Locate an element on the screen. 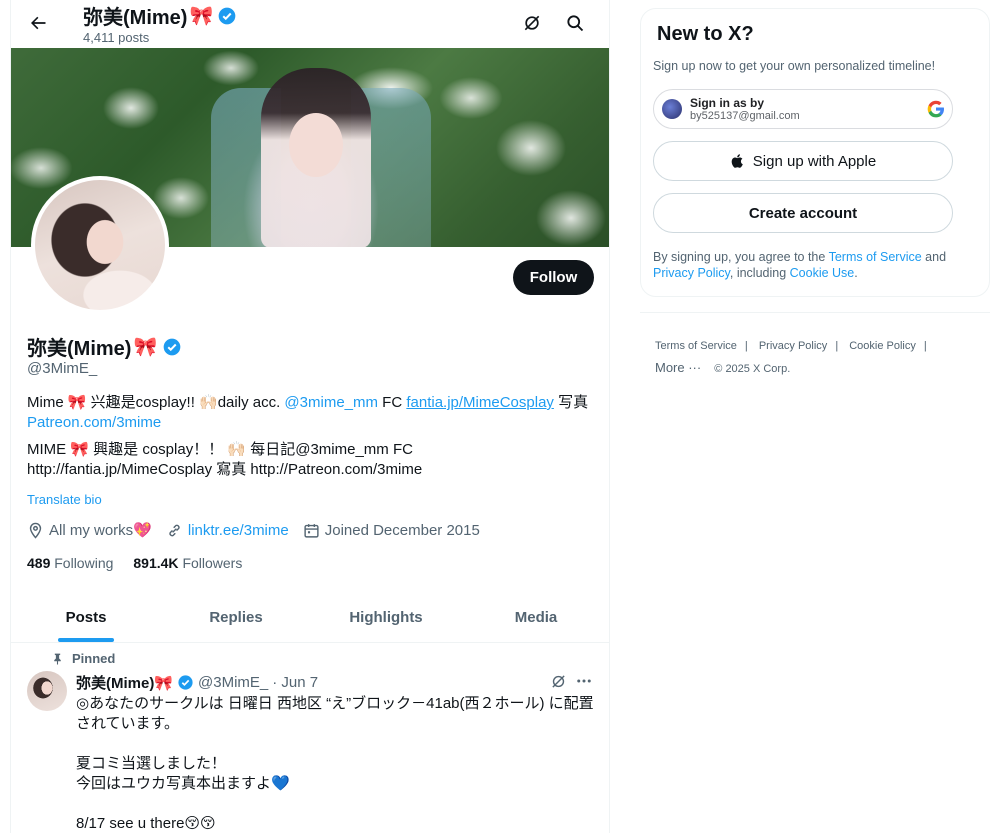 The width and height of the screenshot is (991, 833). followers-stat: 891.4K Followers is located at coordinates (187, 563).